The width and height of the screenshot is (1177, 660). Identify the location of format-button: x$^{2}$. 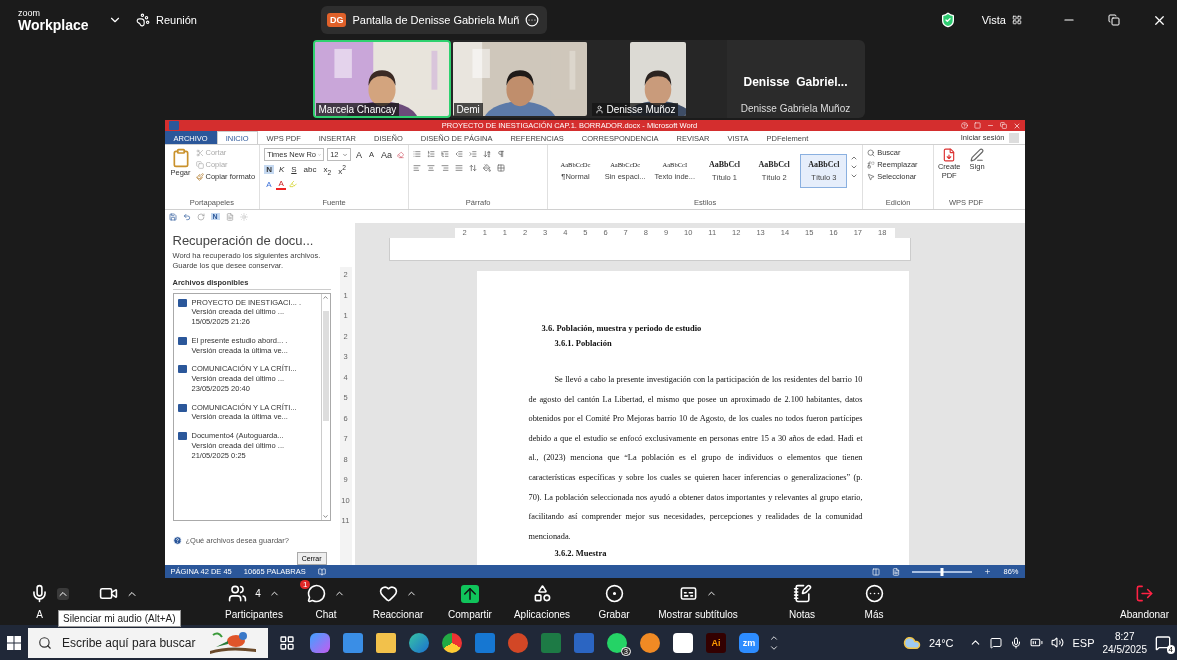
(342, 170).